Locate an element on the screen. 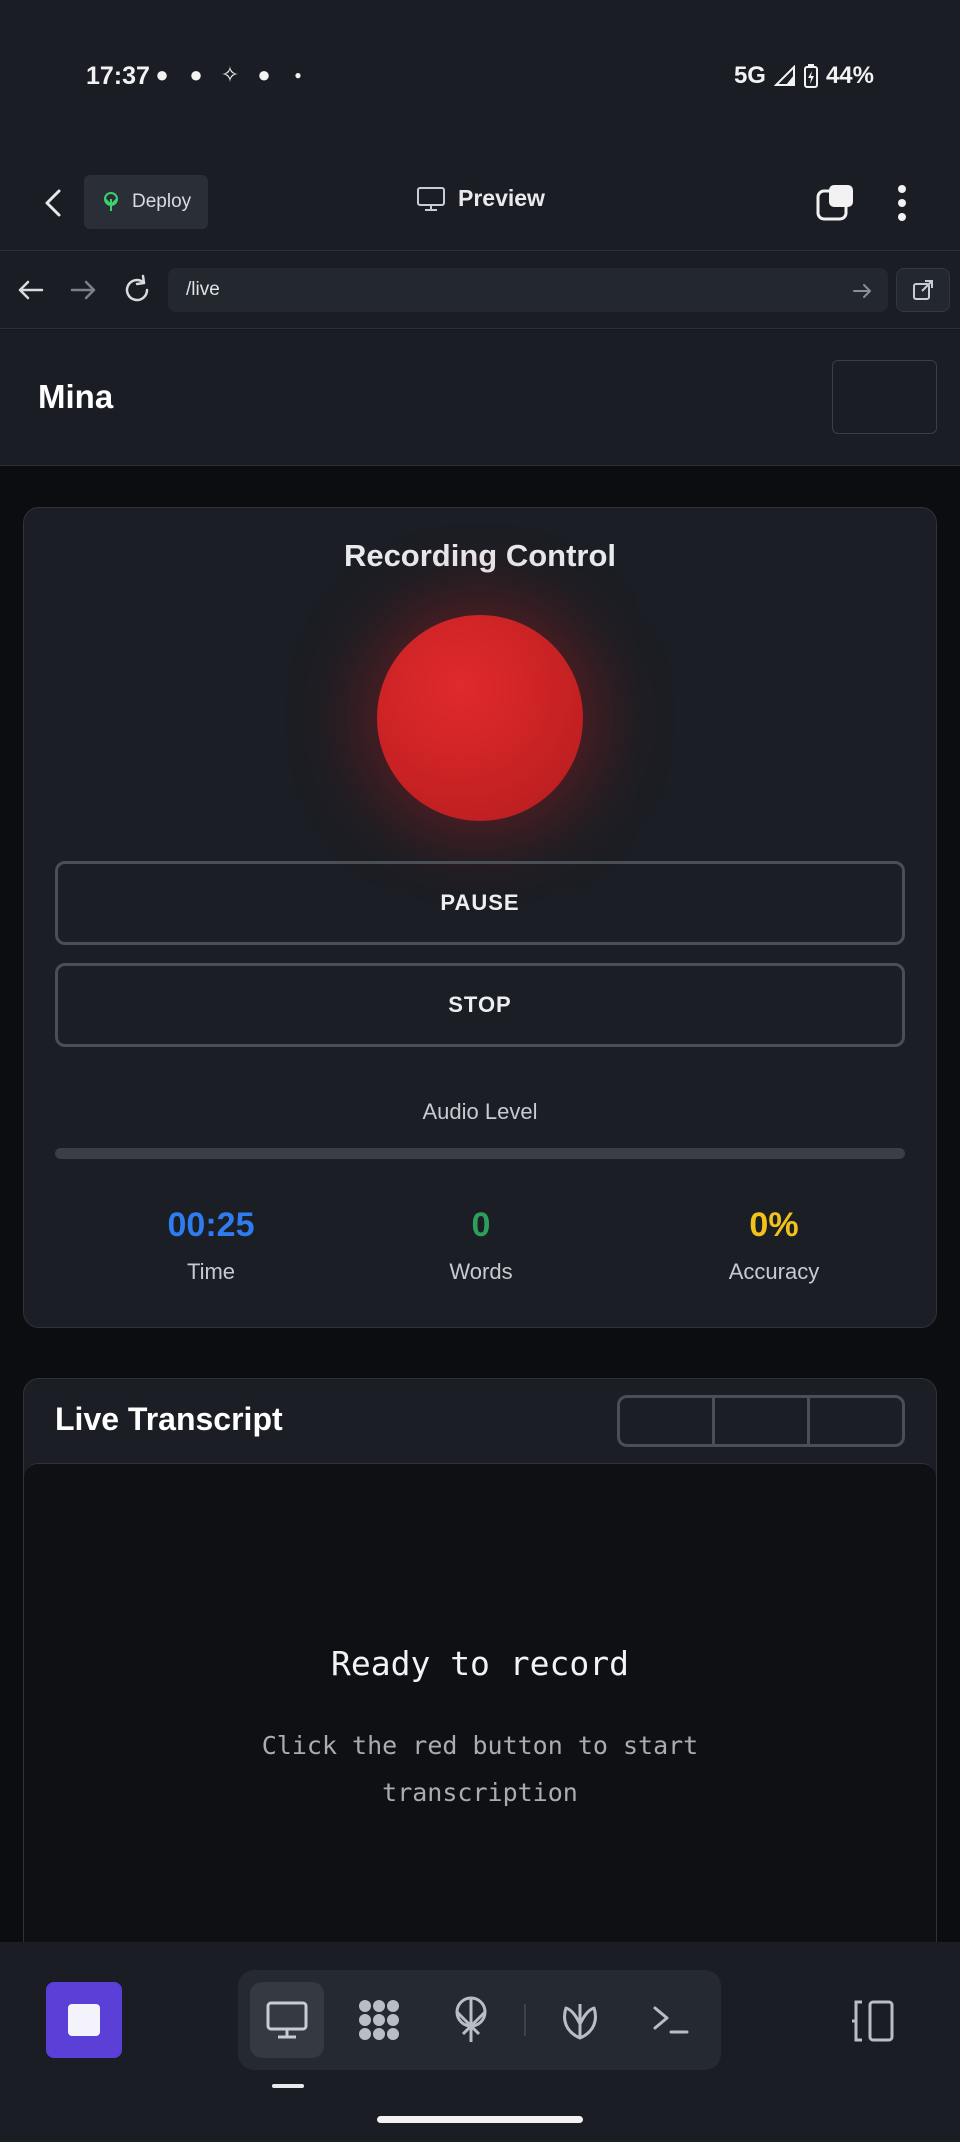  card-title: Recording Control is located at coordinates (480, 555).